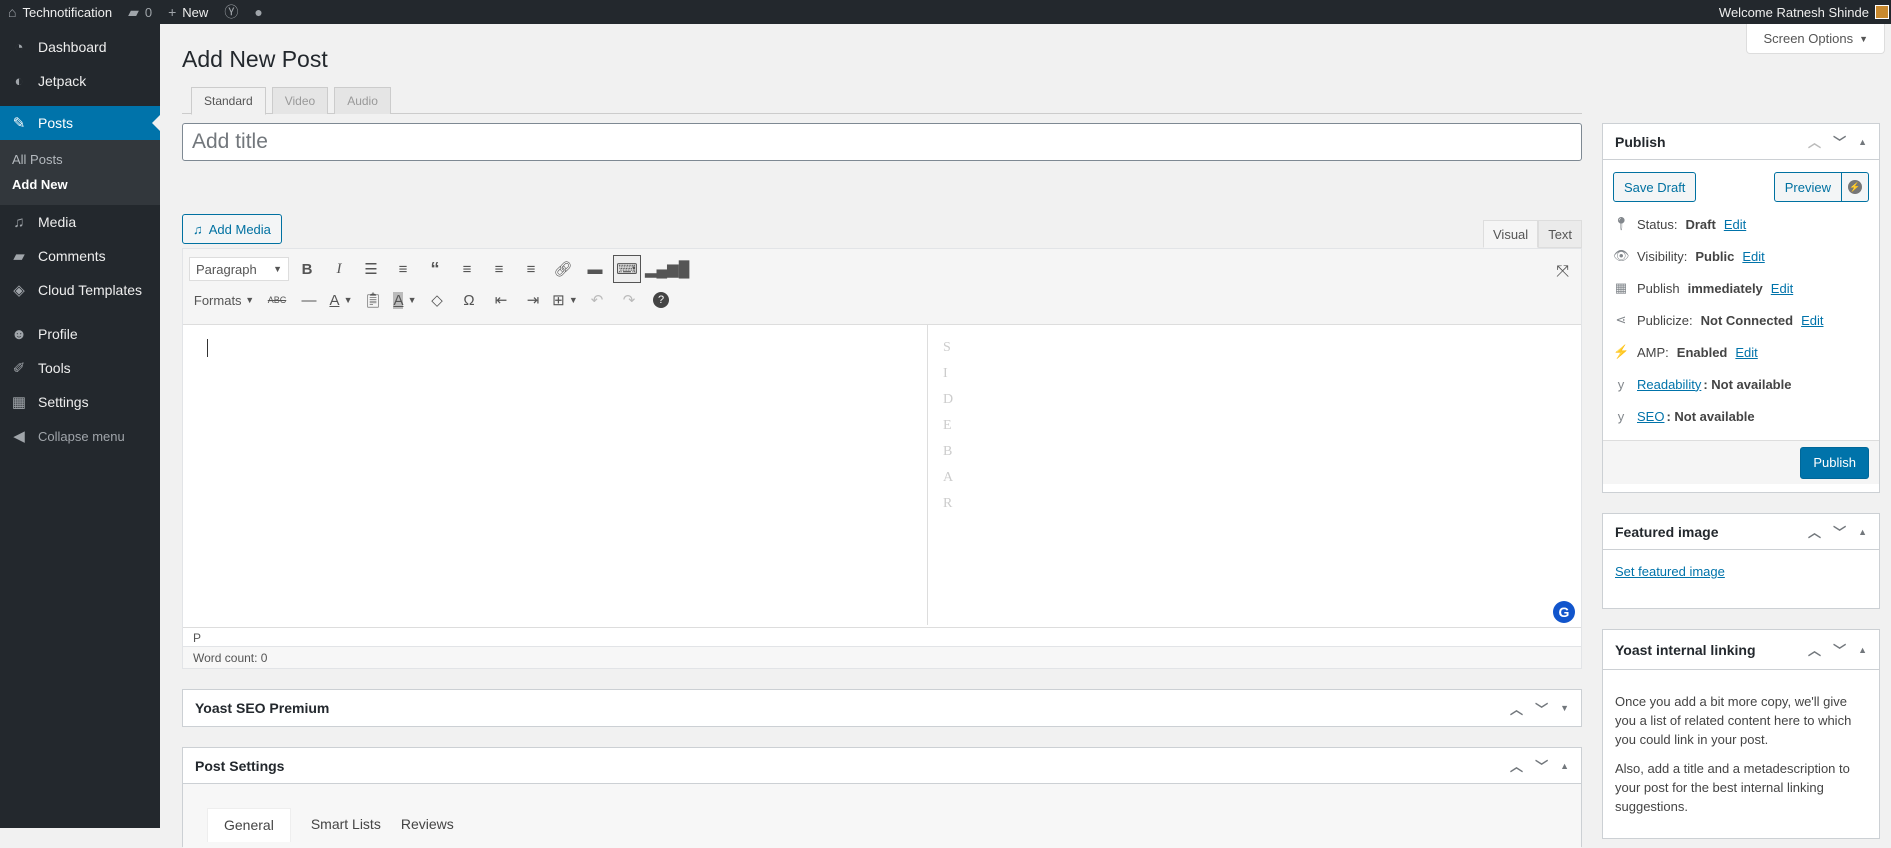  Describe the element at coordinates (629, 300) in the screenshot. I see `redo-button: ↷` at that location.